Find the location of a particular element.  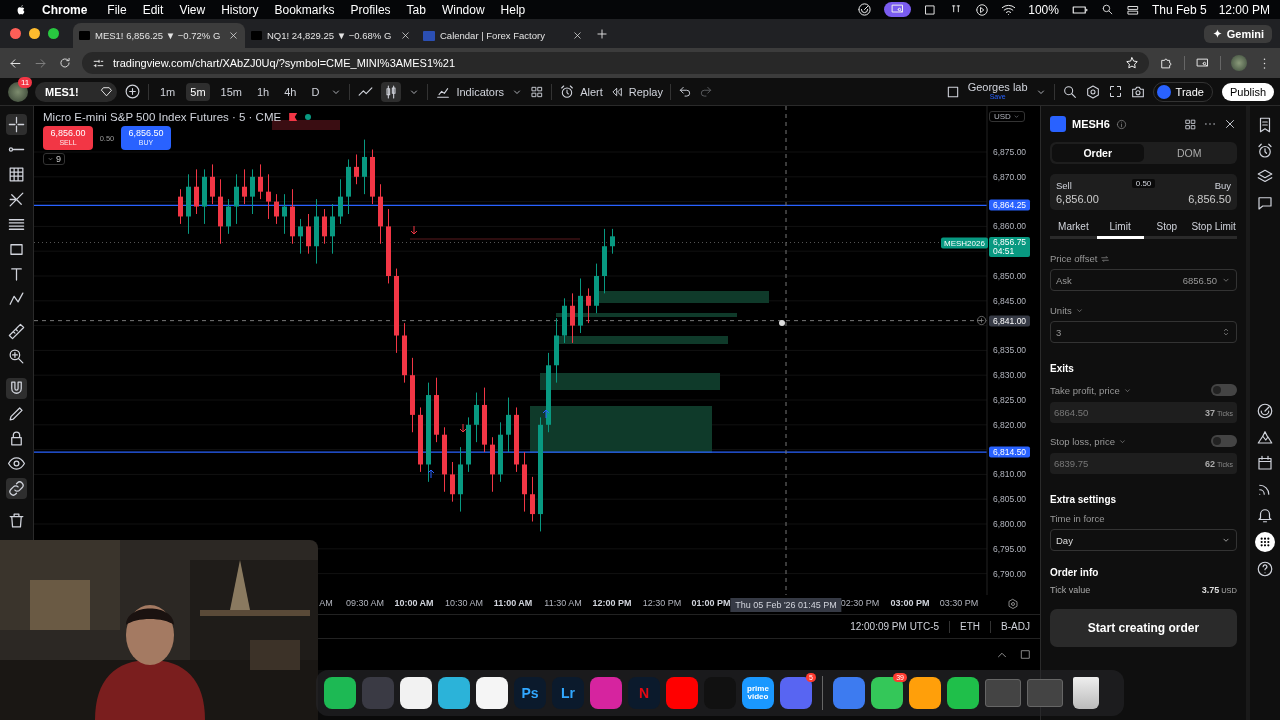

interval-button: 1m is located at coordinates (168, 91).